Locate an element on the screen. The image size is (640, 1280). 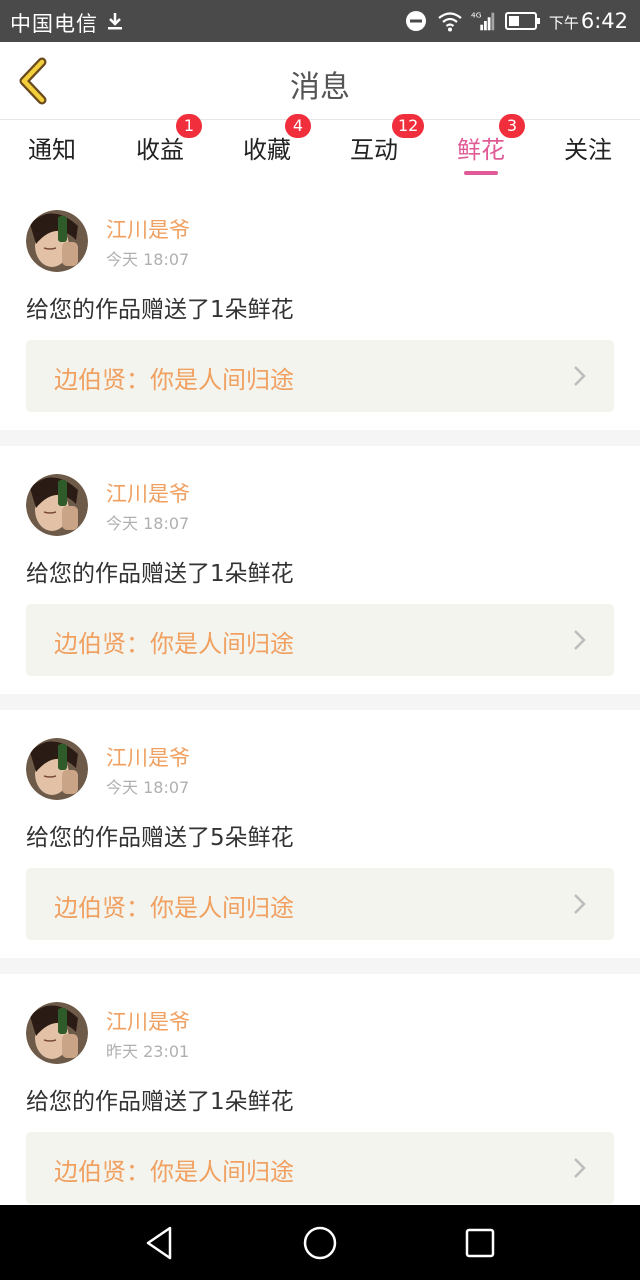
app-header: 消息 is located at coordinates (320, 81).